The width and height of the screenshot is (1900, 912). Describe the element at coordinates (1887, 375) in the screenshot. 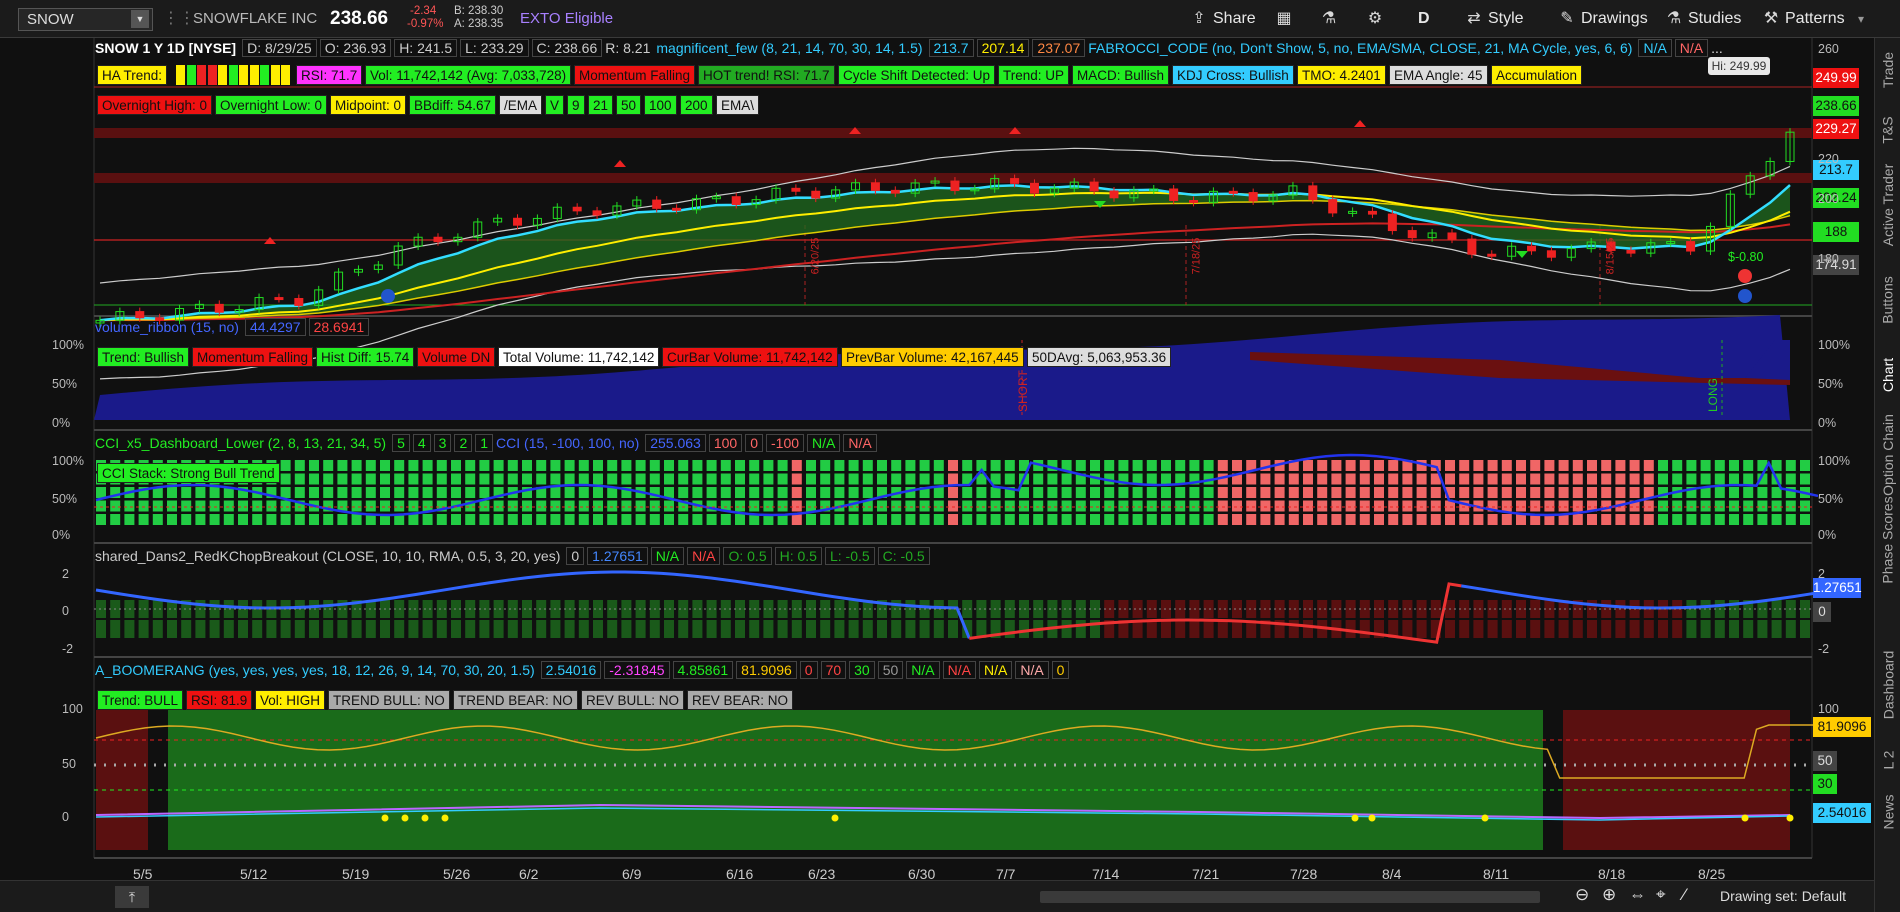

I see `right-tab-chart: Chart` at that location.